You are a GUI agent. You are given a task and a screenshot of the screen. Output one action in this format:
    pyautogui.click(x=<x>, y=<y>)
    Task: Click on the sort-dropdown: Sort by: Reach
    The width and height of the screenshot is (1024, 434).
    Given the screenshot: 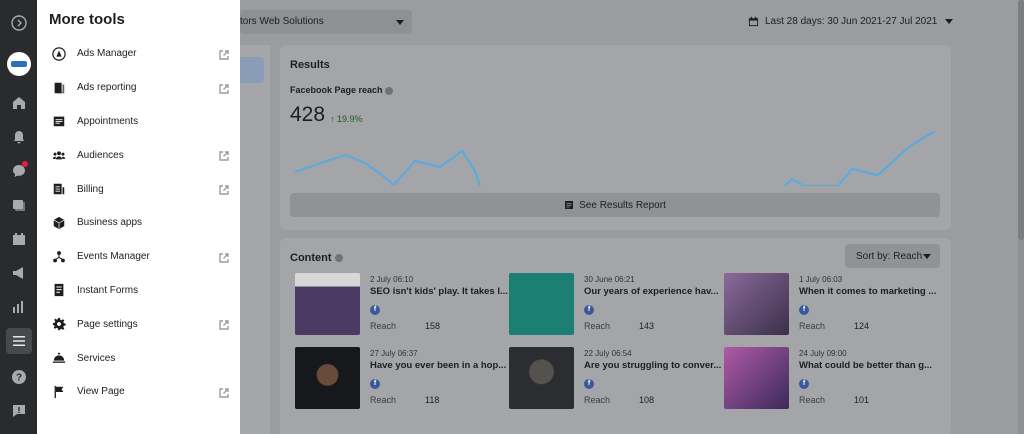 What is the action you would take?
    pyautogui.click(x=892, y=256)
    